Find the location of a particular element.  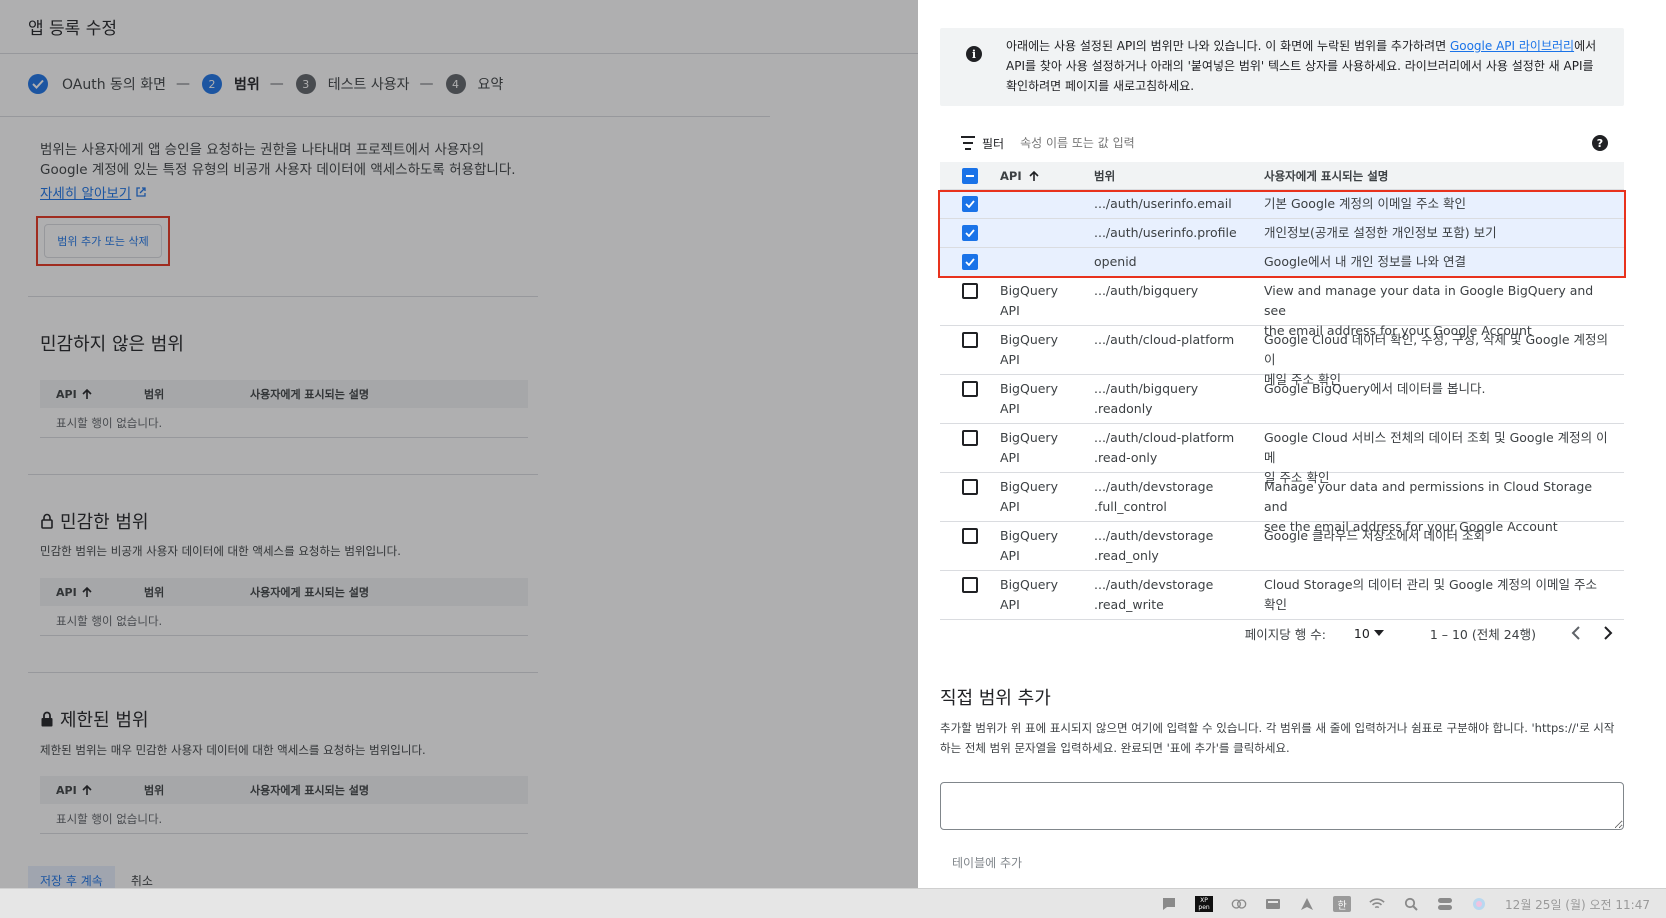

xp-pen-icon: XP pen is located at coordinates (1204, 904).